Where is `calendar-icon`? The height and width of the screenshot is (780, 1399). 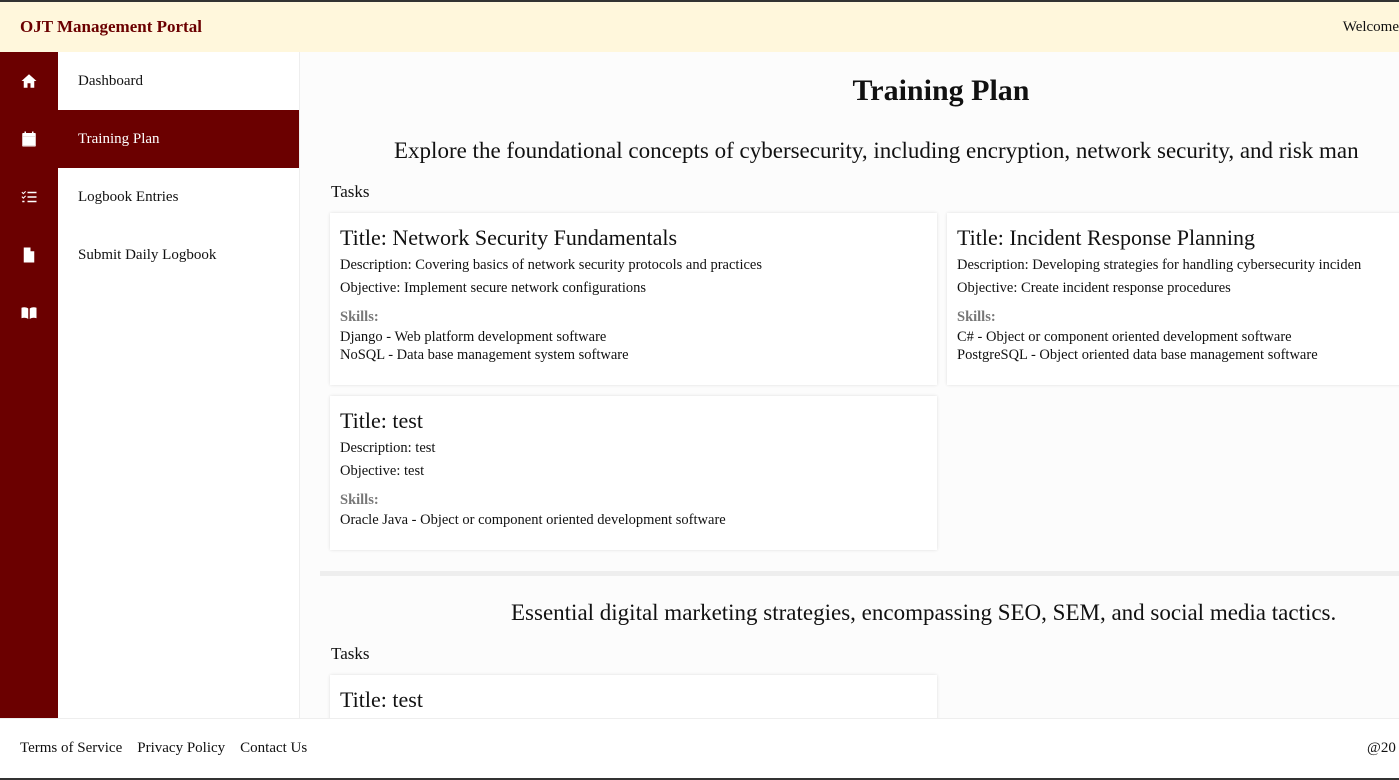 calendar-icon is located at coordinates (29, 139).